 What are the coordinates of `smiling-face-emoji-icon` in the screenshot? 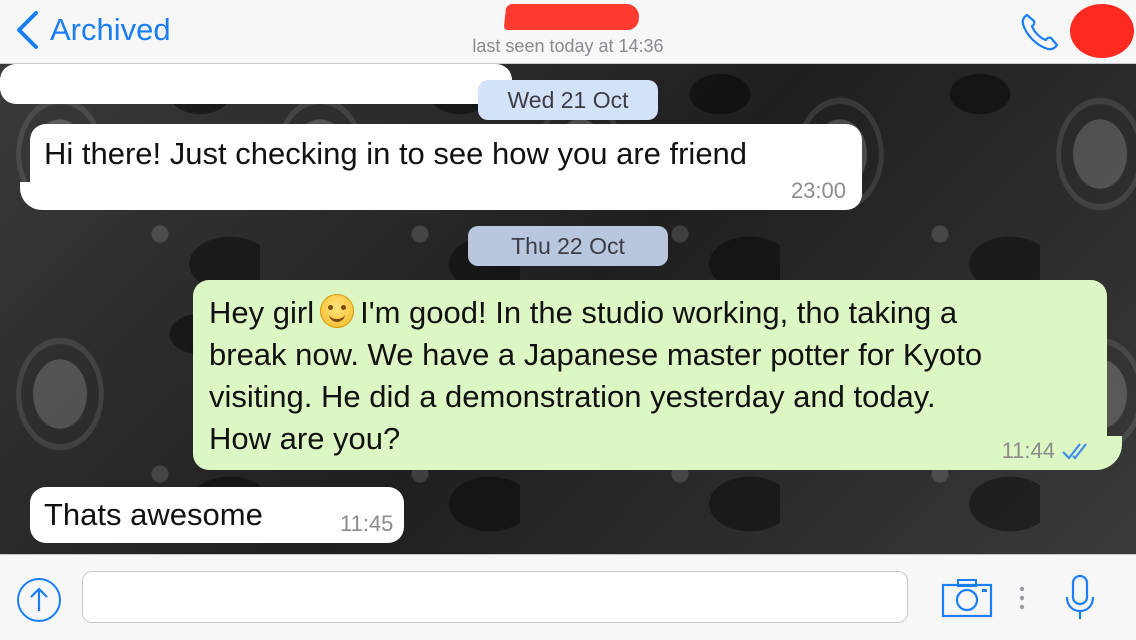 It's located at (337, 311).